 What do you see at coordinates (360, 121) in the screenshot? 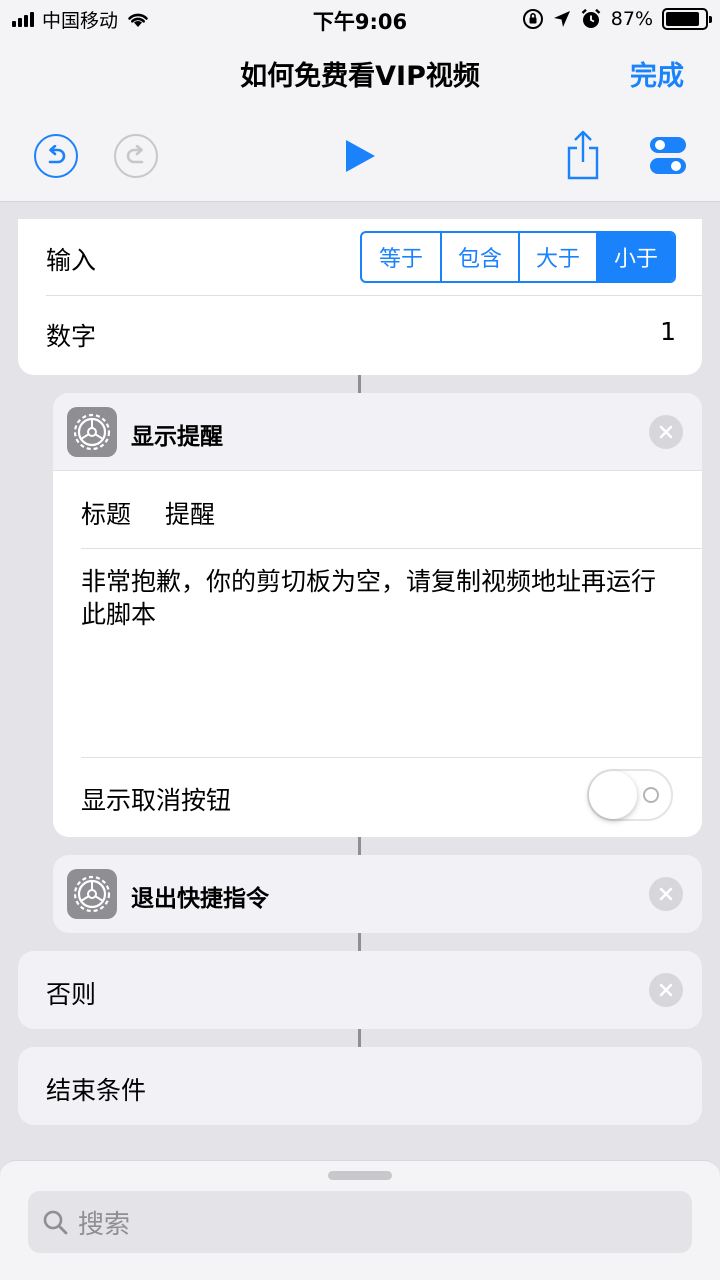
I see `navigation-bar: 如何免费看VIP视频 完成` at bounding box center [360, 121].